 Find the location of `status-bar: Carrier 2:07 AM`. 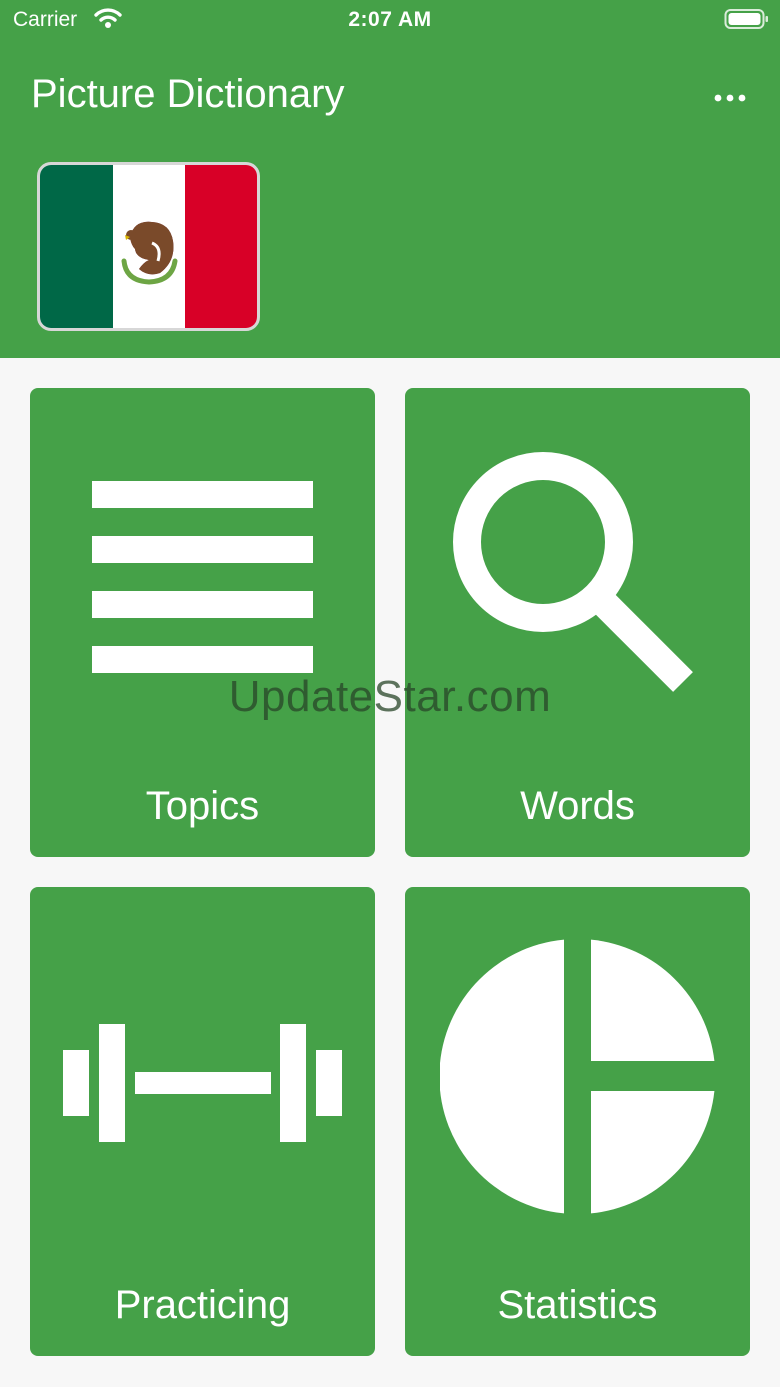

status-bar: Carrier 2:07 AM is located at coordinates (390, 20).